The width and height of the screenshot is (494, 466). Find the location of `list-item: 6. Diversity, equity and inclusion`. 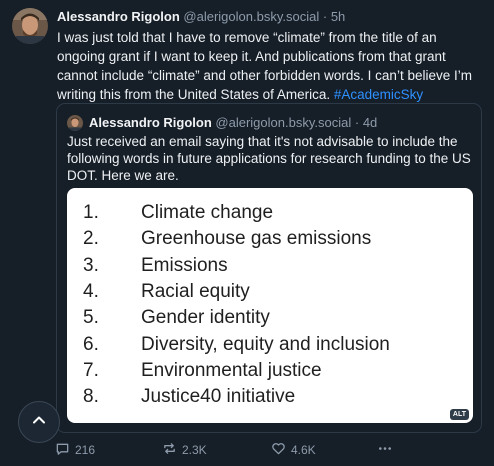

list-item: 6. Diversity, equity and inclusion is located at coordinates (236, 344).